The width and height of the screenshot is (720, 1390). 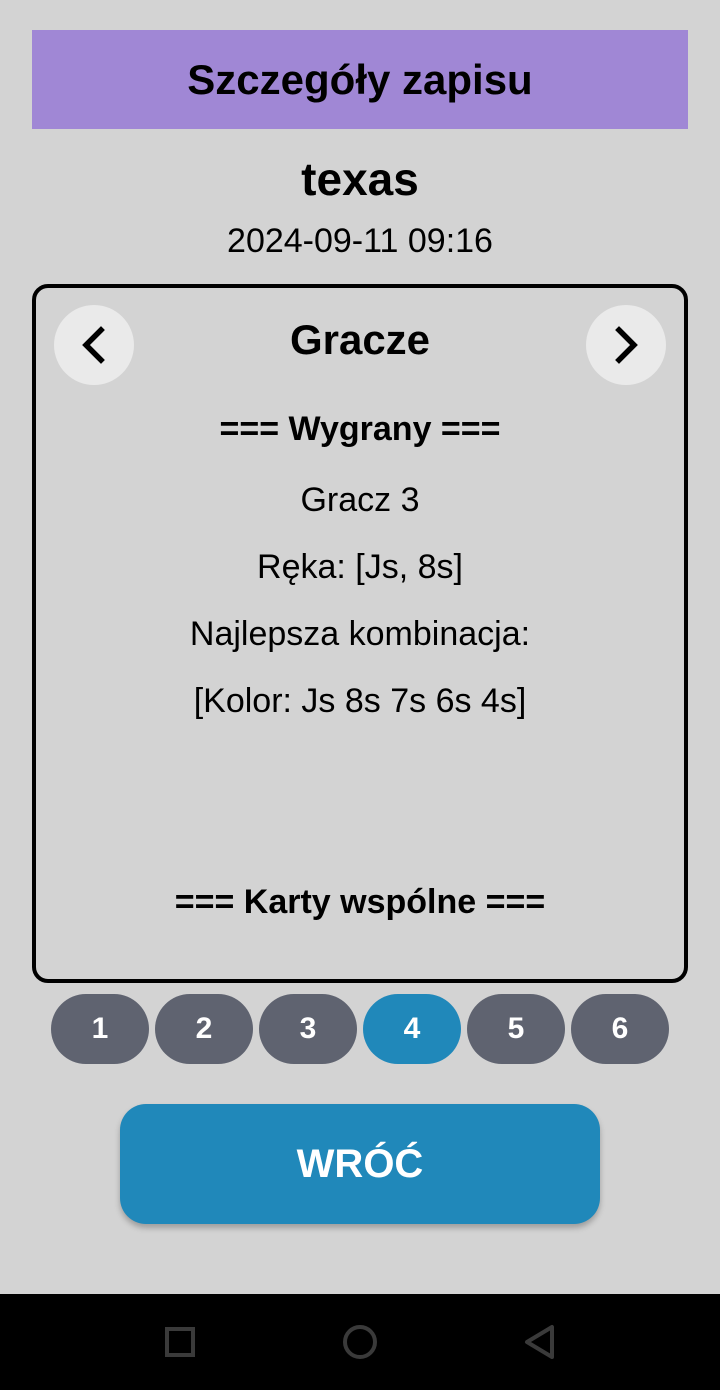 I want to click on page-title: Szczegóły zapisu, so click(x=360, y=79).